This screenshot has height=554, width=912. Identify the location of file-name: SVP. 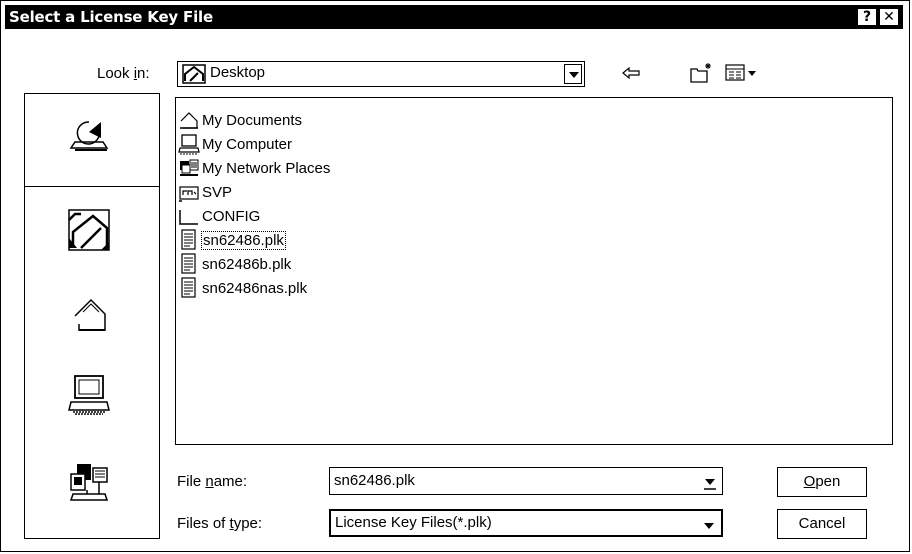
(217, 192).